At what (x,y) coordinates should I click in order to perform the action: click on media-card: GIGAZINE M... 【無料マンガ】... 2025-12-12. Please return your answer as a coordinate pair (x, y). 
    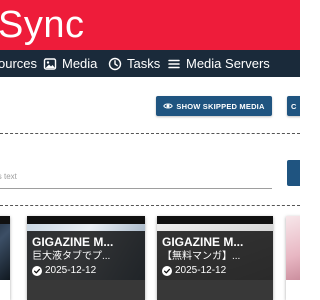
    Looking at the image, I should click on (215, 258).